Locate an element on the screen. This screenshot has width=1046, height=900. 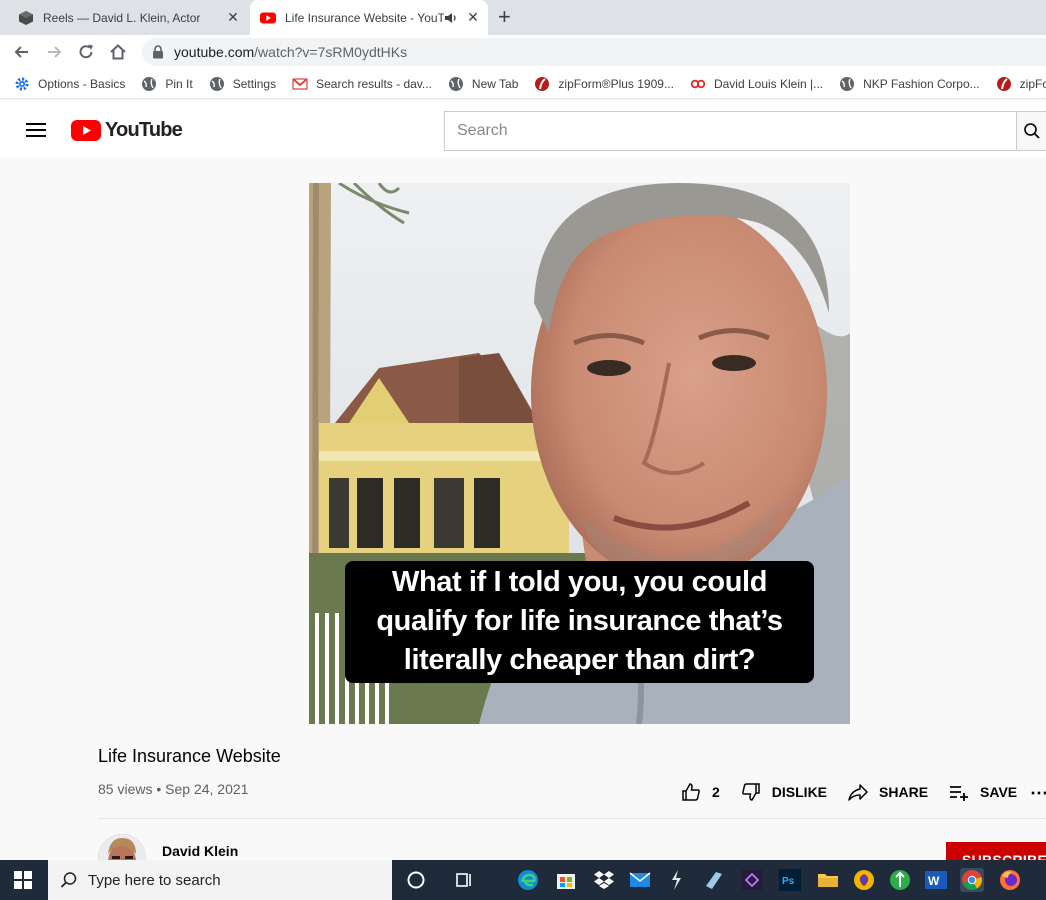
thumbs-down-icon is located at coordinates (750, 792).